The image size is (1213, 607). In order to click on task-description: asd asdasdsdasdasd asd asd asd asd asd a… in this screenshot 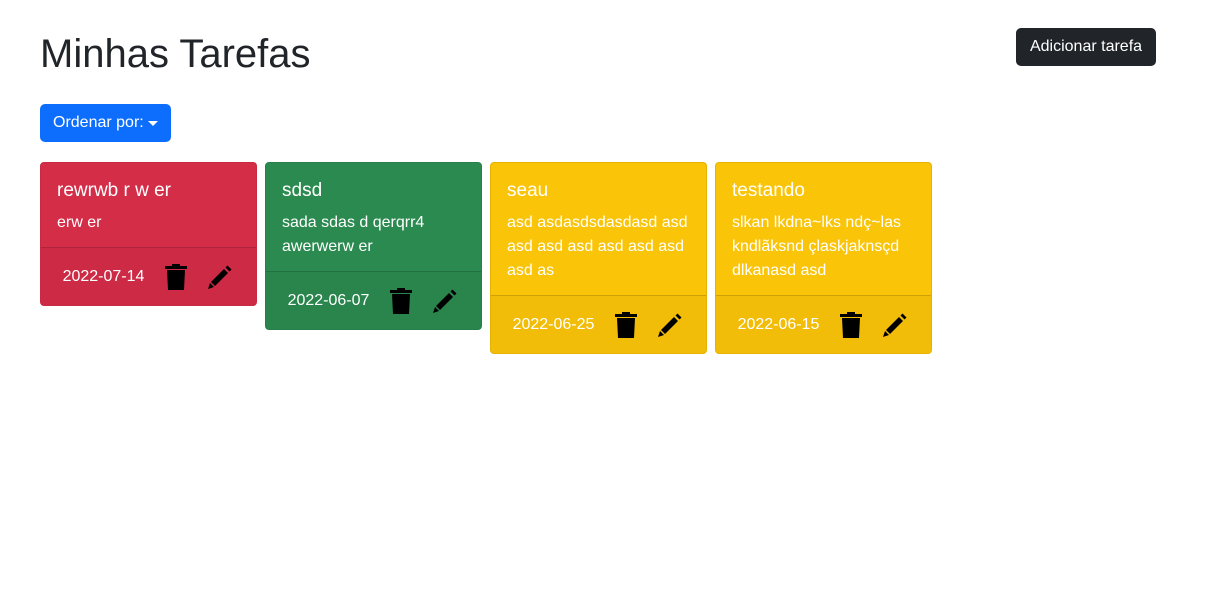, I will do `click(597, 246)`.